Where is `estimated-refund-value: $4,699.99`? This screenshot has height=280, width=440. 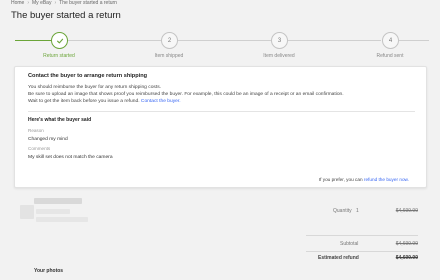
estimated-refund-value: $4,699.99 is located at coordinates (406, 258).